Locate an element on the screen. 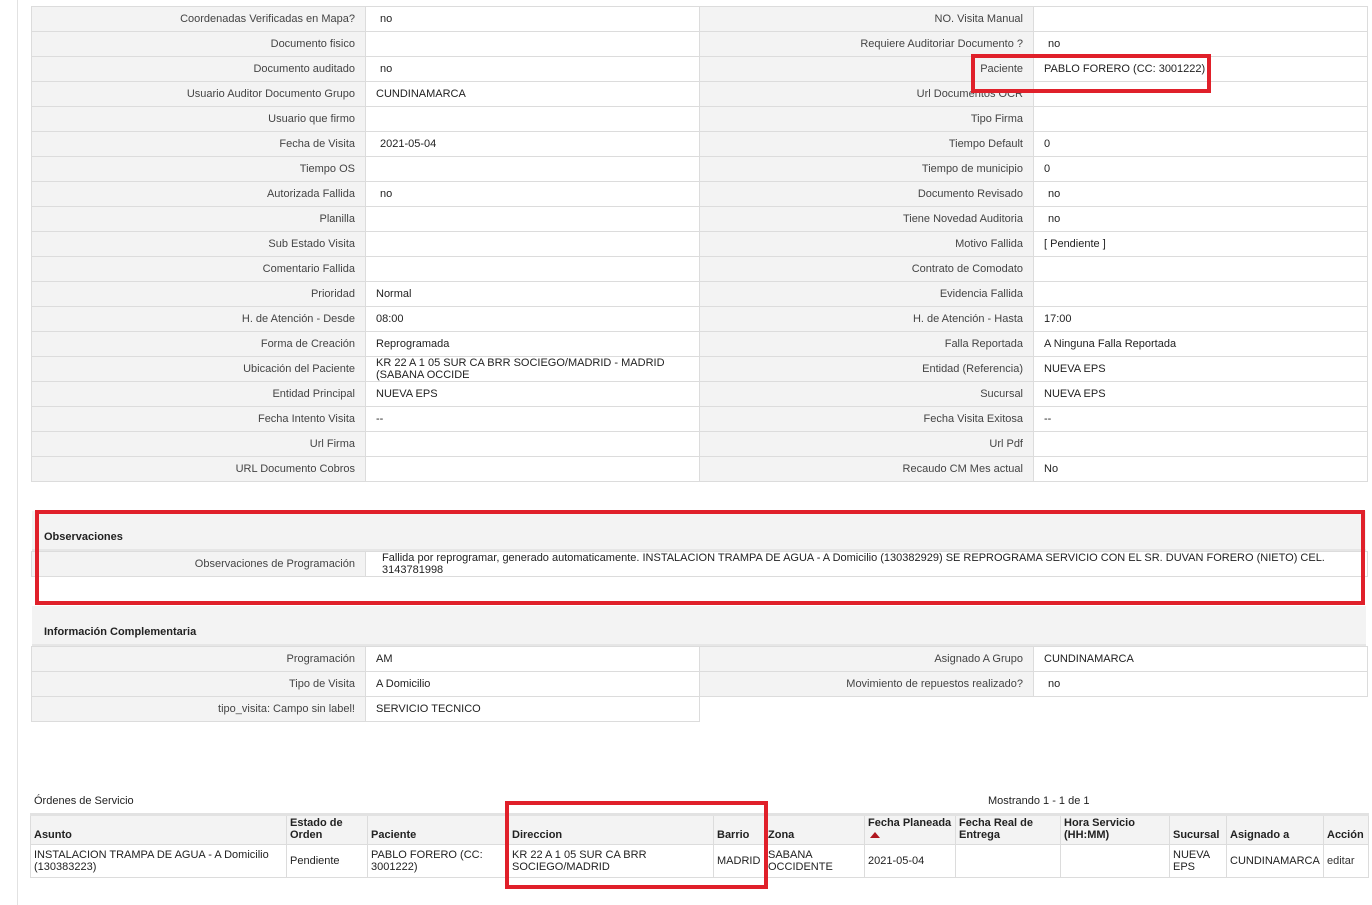  field-label: Evidencia Fallida is located at coordinates (866, 294).